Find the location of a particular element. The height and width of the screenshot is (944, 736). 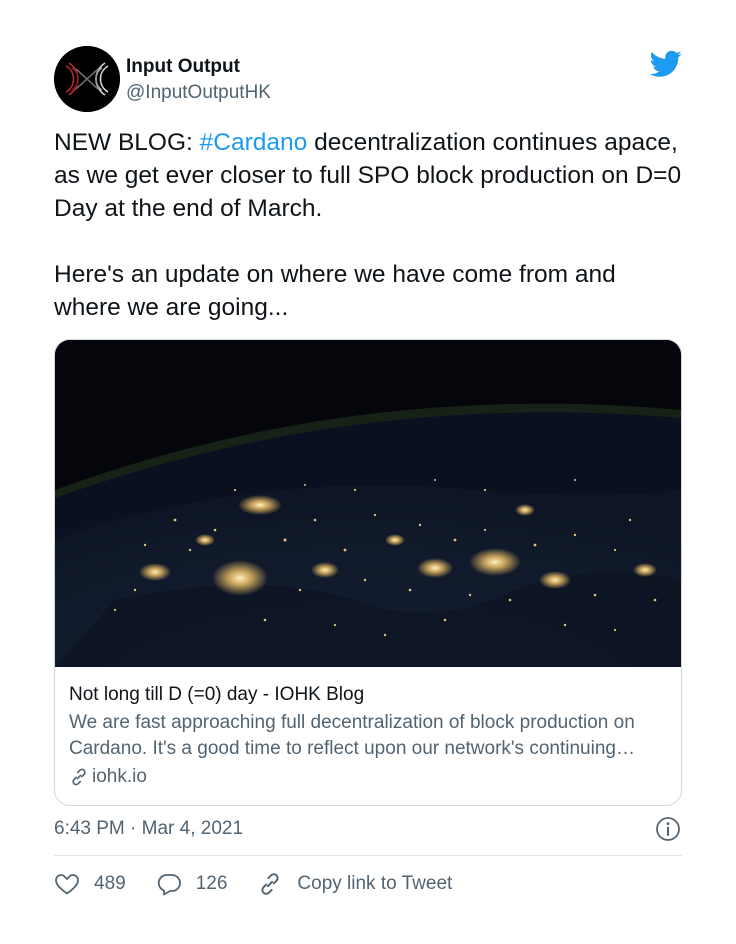

copy-link-button: Copy link to Tweet is located at coordinates (354, 884).